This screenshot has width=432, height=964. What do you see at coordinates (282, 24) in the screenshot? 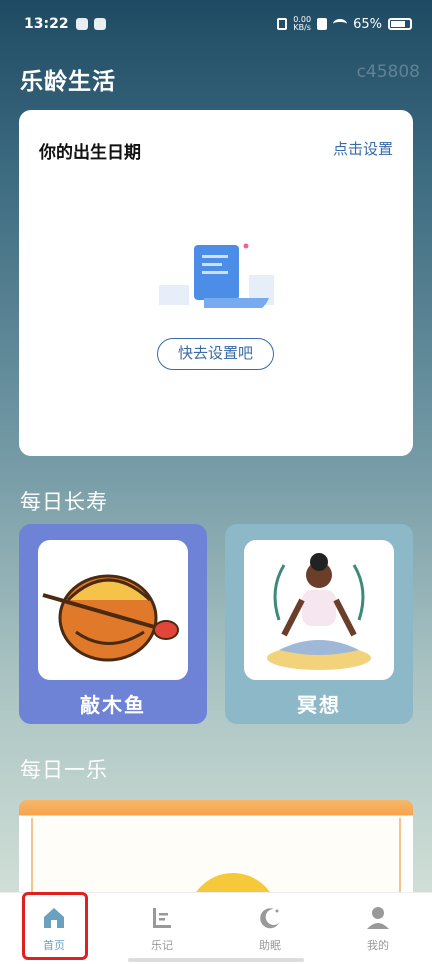
I see `vibrate-icon` at bounding box center [282, 24].